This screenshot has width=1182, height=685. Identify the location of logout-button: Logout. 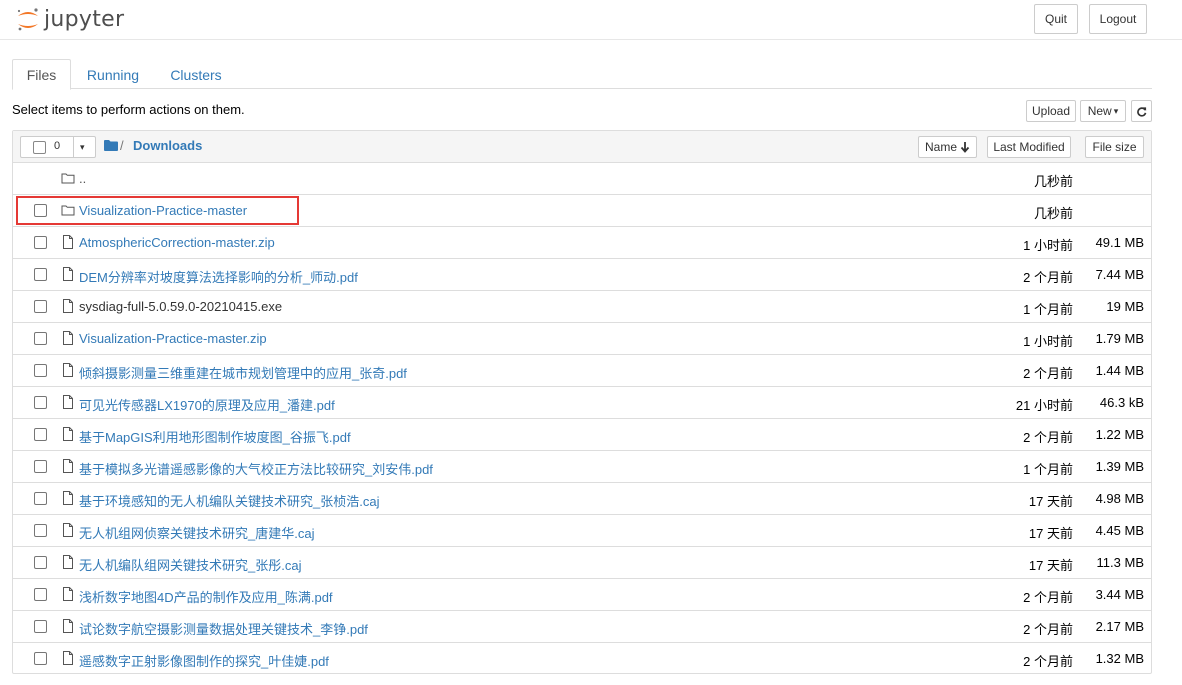
(1118, 19).